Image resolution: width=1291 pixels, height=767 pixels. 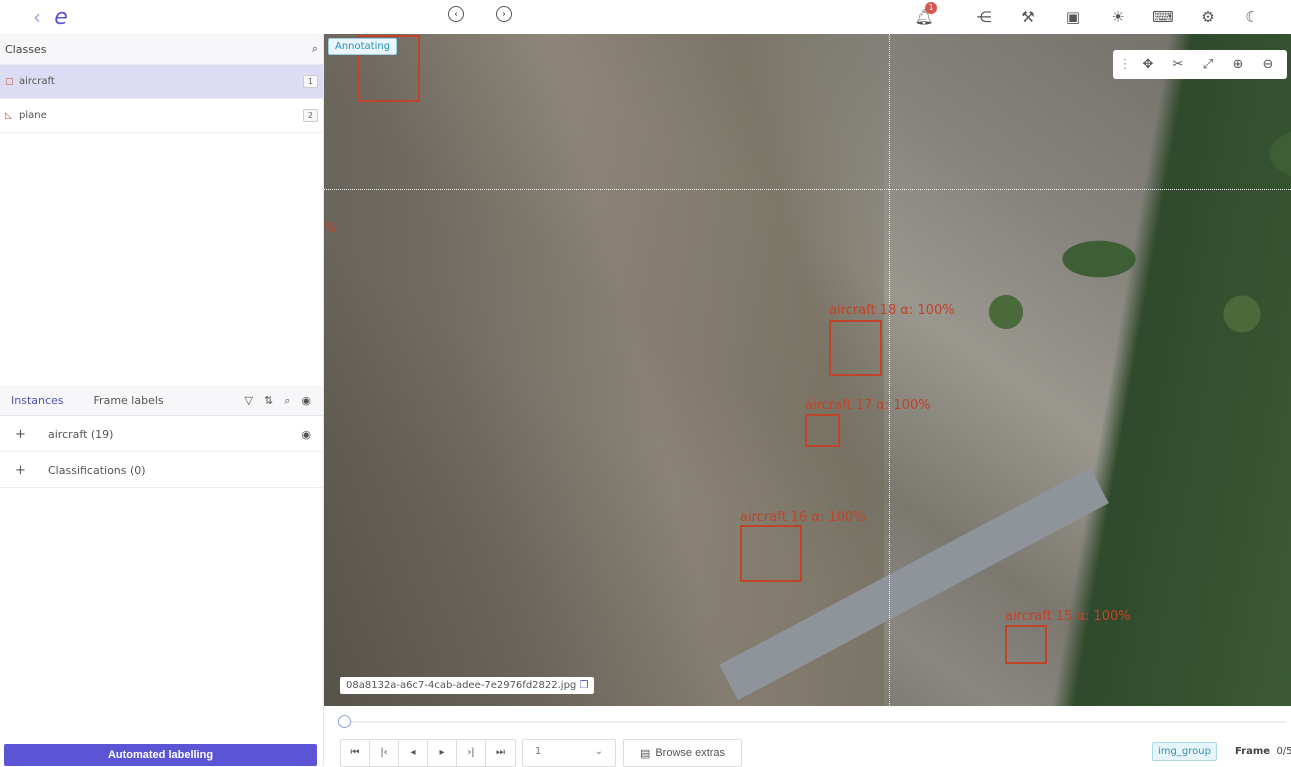 I want to click on annotating-status: Annotating, so click(x=363, y=46).